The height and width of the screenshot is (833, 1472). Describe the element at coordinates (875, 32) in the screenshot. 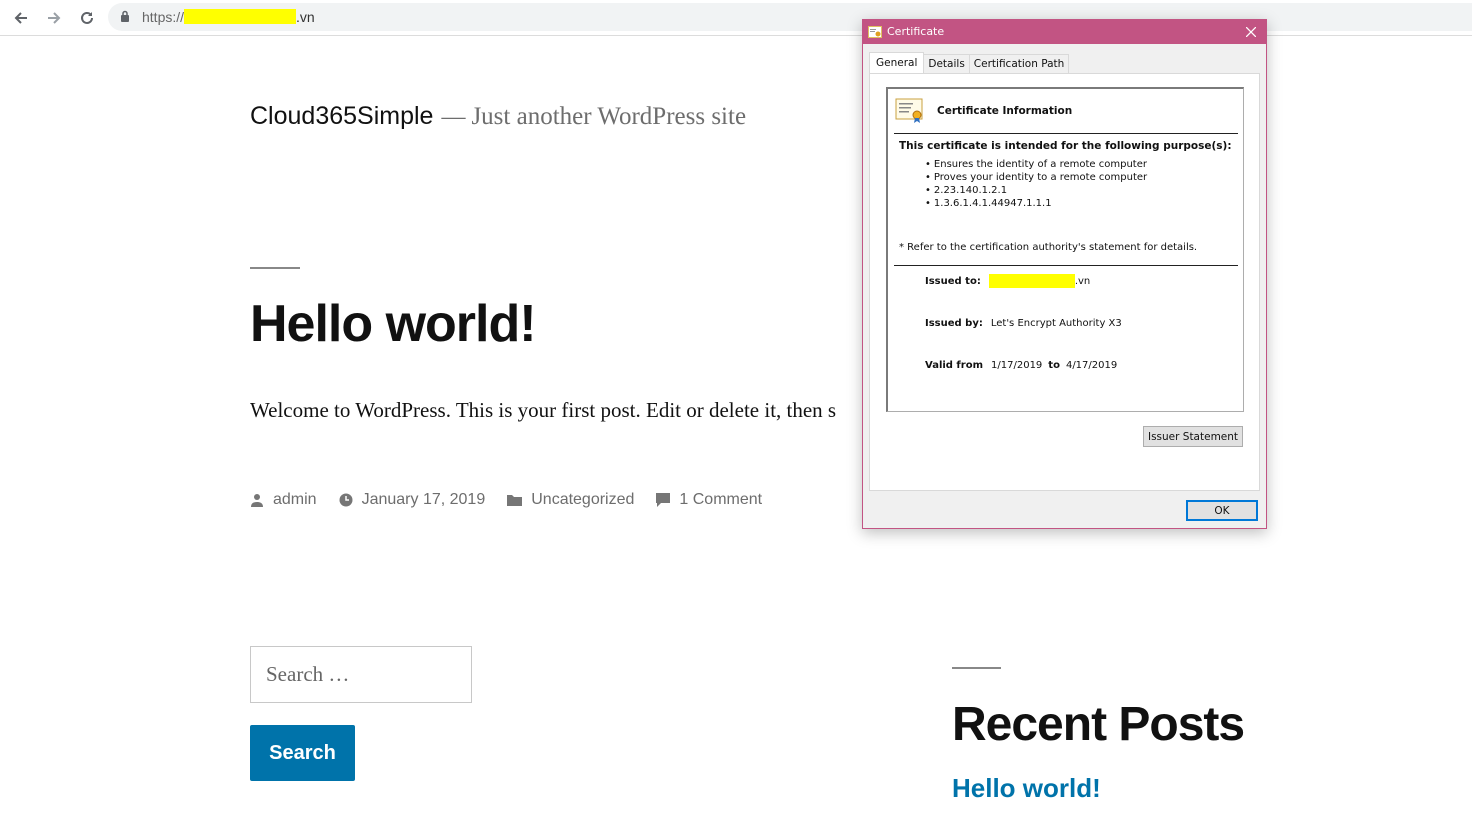

I see `certificate-small-icon` at that location.